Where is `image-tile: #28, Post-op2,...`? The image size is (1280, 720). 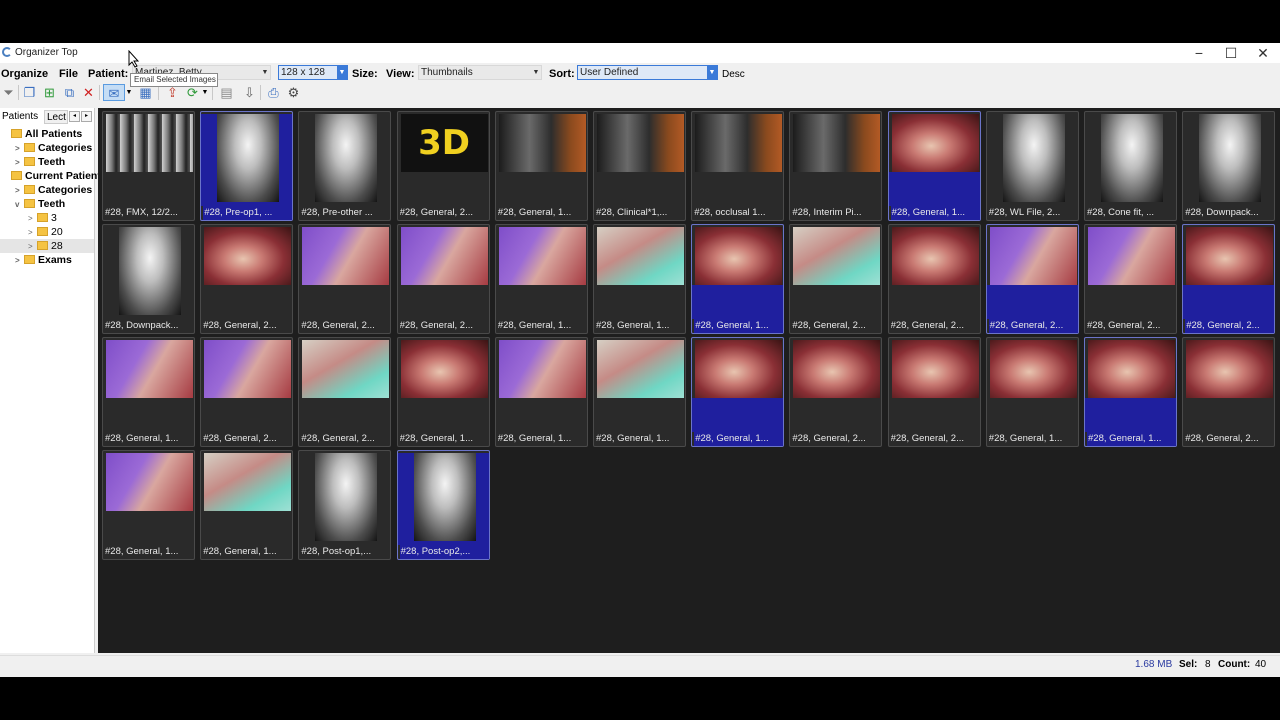
image-tile: #28, Post-op2,... is located at coordinates (443, 505).